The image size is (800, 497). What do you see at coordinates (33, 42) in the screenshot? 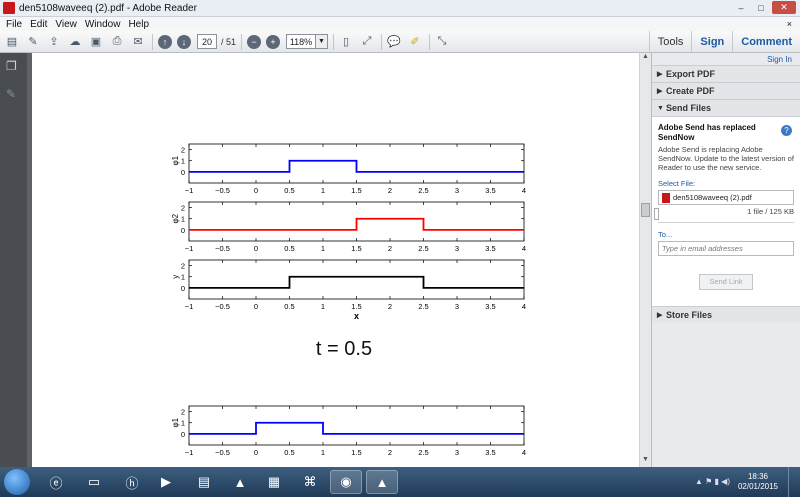
I see `create-pdf-icon: ✎` at bounding box center [33, 42].